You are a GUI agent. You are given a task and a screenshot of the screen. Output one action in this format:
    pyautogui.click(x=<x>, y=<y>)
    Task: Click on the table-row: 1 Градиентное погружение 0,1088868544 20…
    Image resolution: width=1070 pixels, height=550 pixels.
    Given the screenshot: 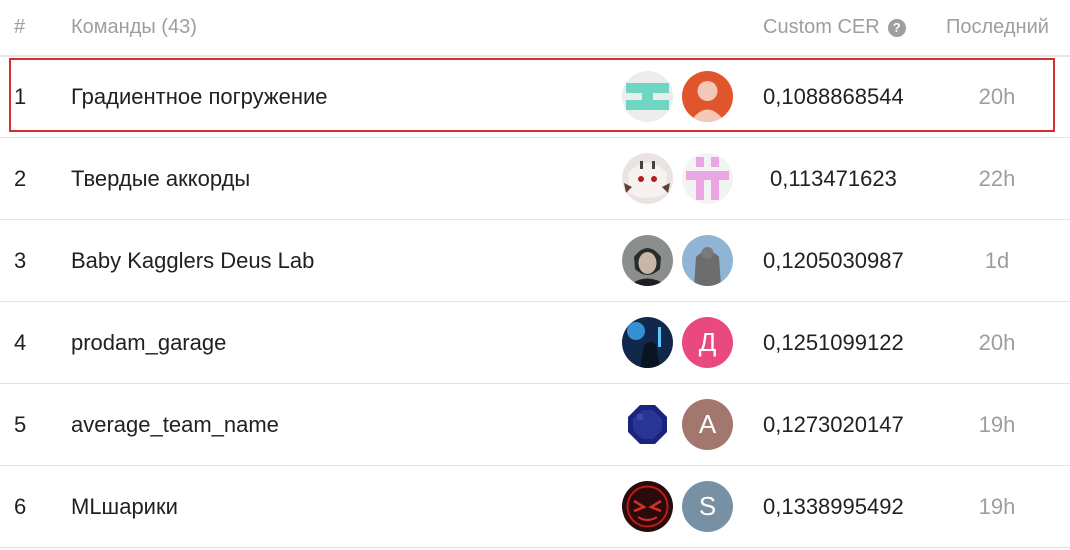 What is the action you would take?
    pyautogui.click(x=535, y=97)
    